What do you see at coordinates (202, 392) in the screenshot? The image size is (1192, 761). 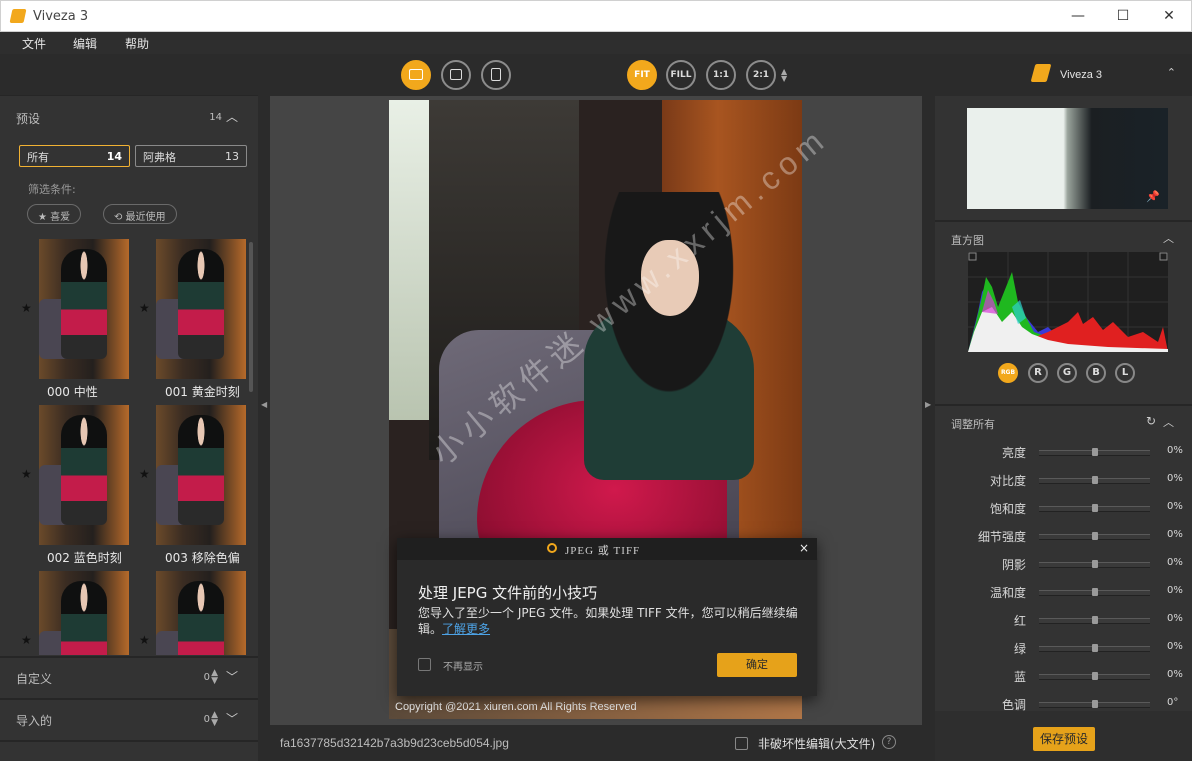 I see `preset-label: 001 黄金时刻` at bounding box center [202, 392].